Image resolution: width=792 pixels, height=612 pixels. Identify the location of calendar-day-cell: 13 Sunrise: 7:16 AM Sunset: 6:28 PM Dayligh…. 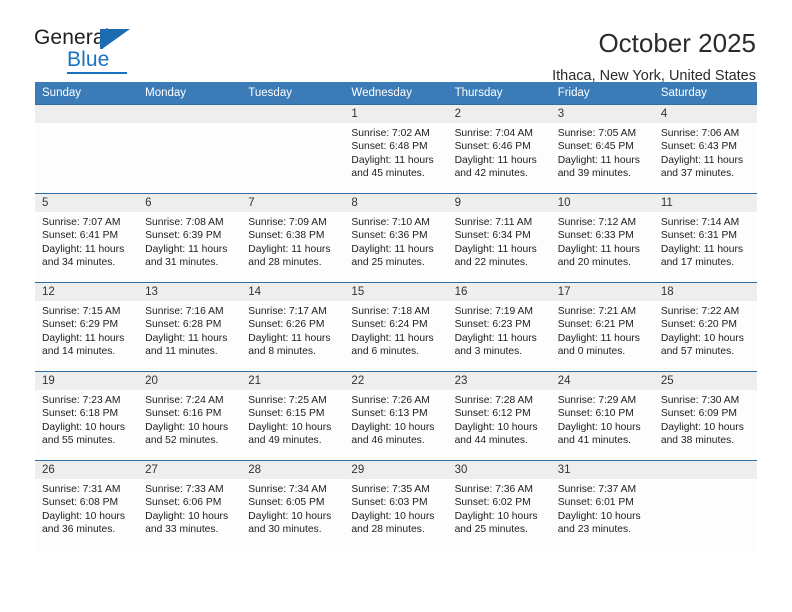
(190, 327).